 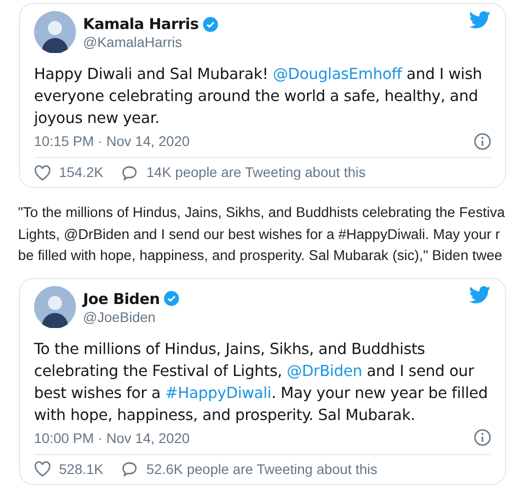 I want to click on author-handle: @KamalaHarris, so click(x=272, y=42).